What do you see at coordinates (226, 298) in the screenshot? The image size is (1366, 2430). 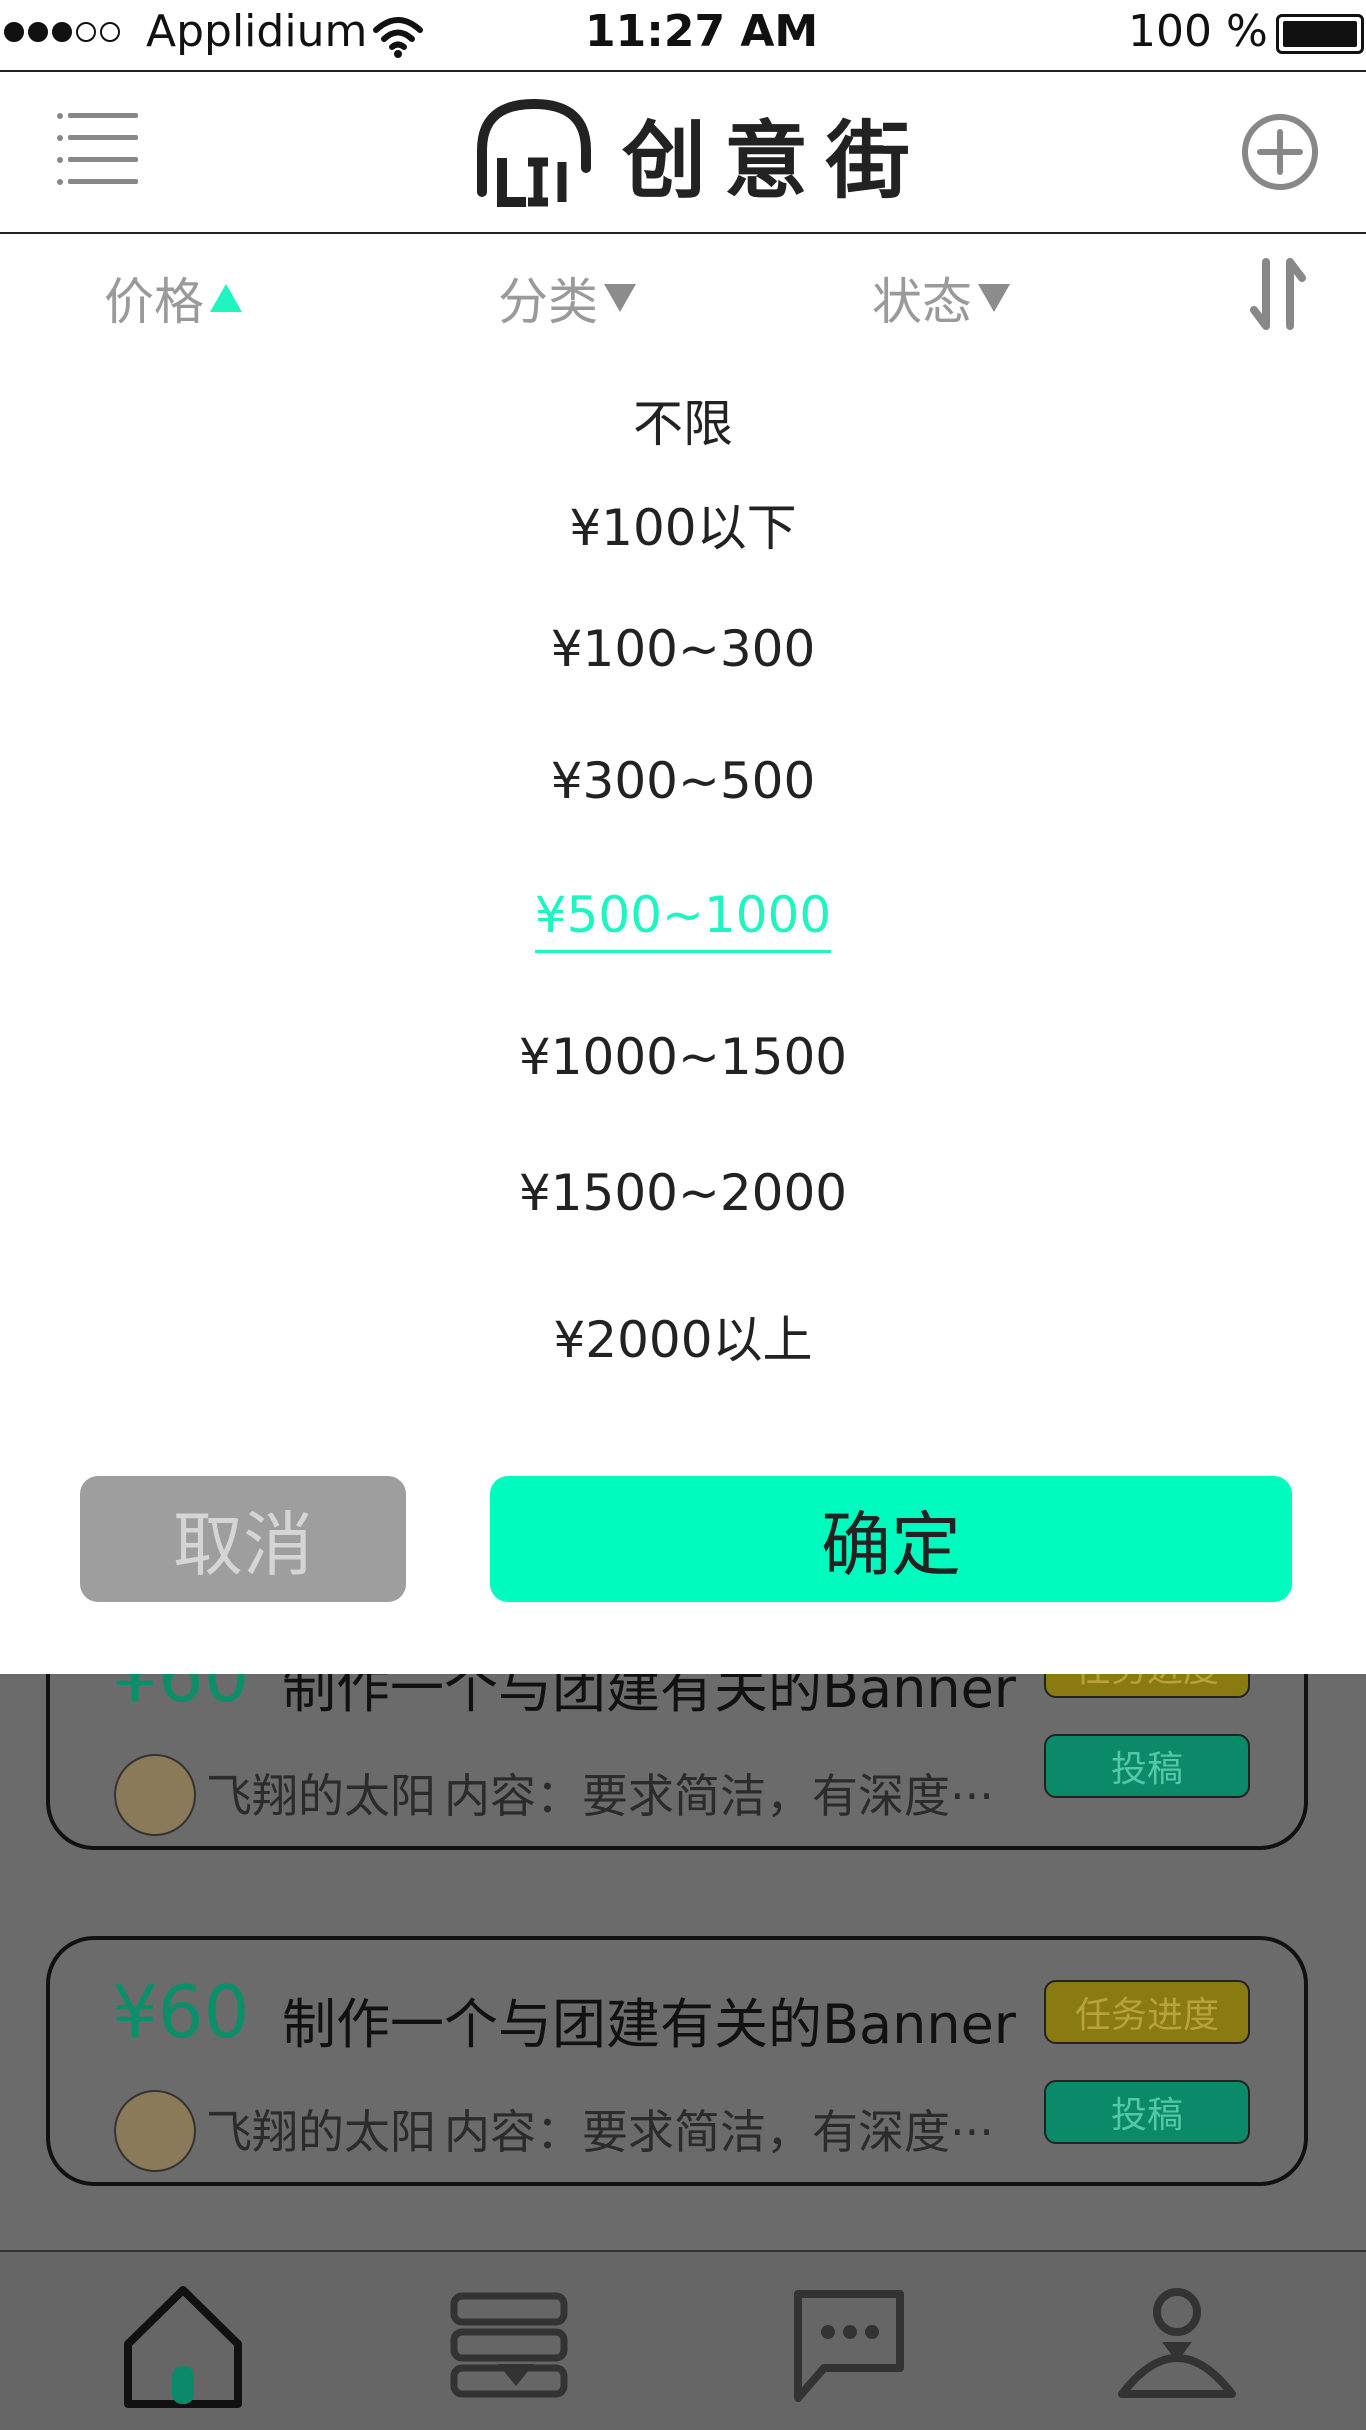 I see `arrow-up-icon` at bounding box center [226, 298].